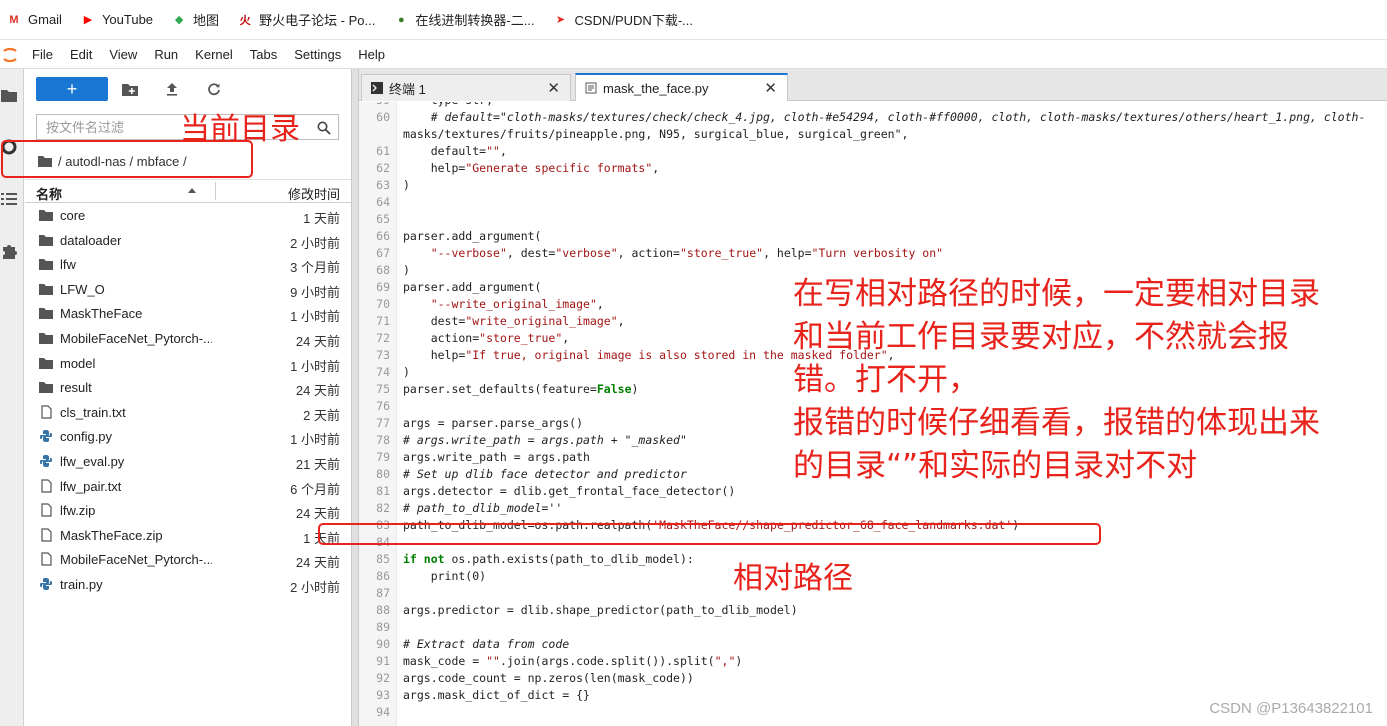 The width and height of the screenshot is (1387, 726). I want to click on file-name: LFW_O, so click(82, 289).